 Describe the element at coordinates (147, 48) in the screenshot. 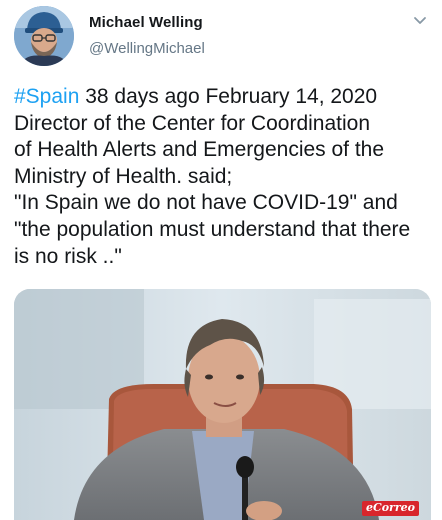

I see `user-handle: @WellingMichael` at that location.